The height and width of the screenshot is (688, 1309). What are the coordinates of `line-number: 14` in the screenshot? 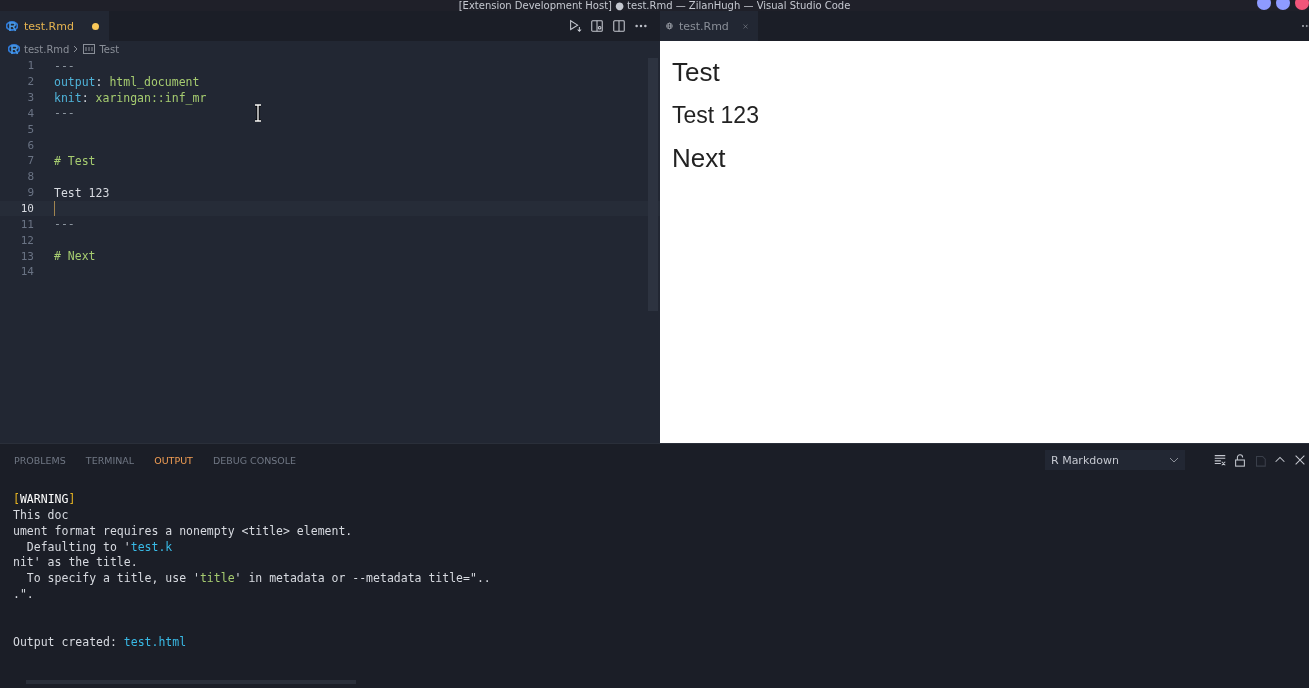 It's located at (26, 272).